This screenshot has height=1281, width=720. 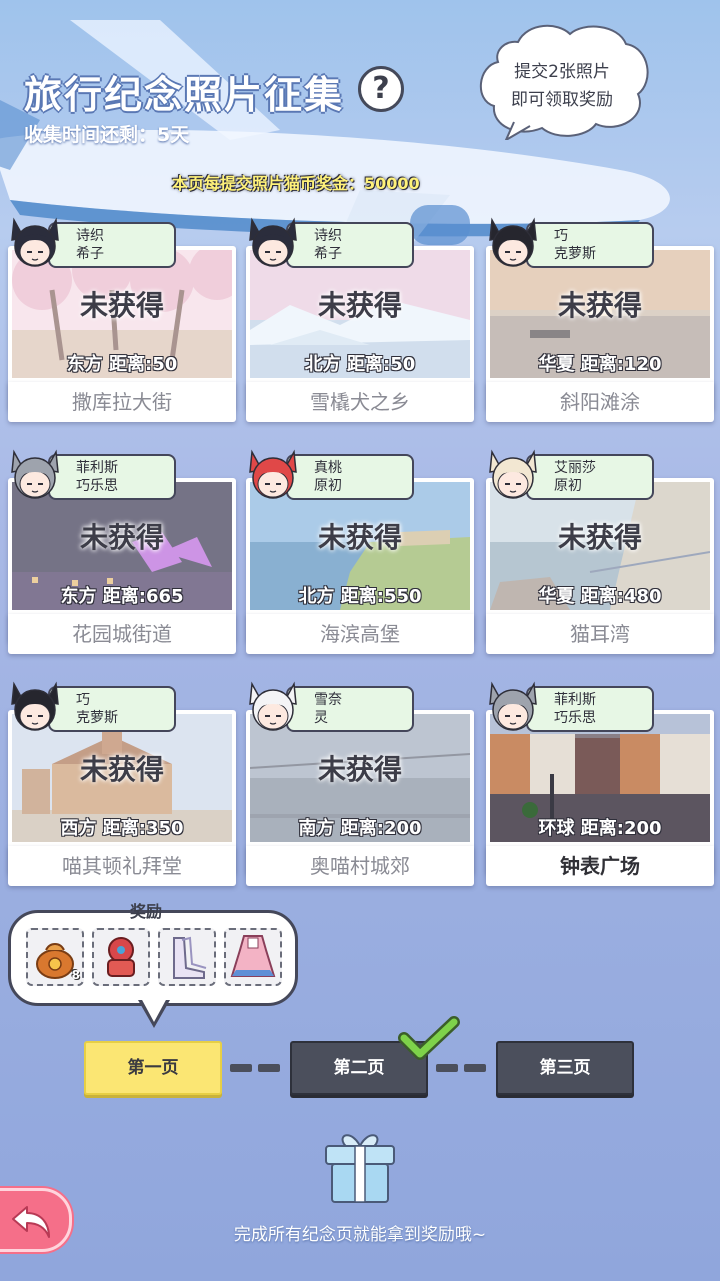 What do you see at coordinates (562, 86) in the screenshot?
I see `hint-text: 提交2张照片 即可领取奖励` at bounding box center [562, 86].